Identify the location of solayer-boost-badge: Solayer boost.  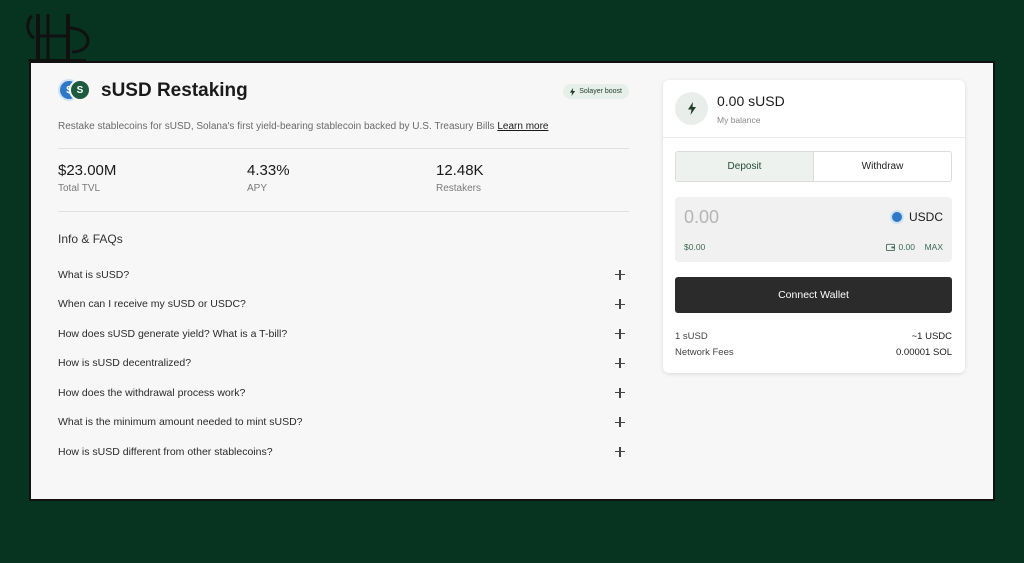
(596, 91).